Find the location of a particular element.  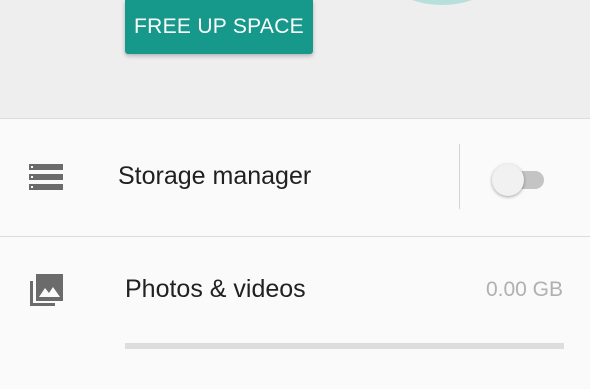

vertical-divider is located at coordinates (459, 176).